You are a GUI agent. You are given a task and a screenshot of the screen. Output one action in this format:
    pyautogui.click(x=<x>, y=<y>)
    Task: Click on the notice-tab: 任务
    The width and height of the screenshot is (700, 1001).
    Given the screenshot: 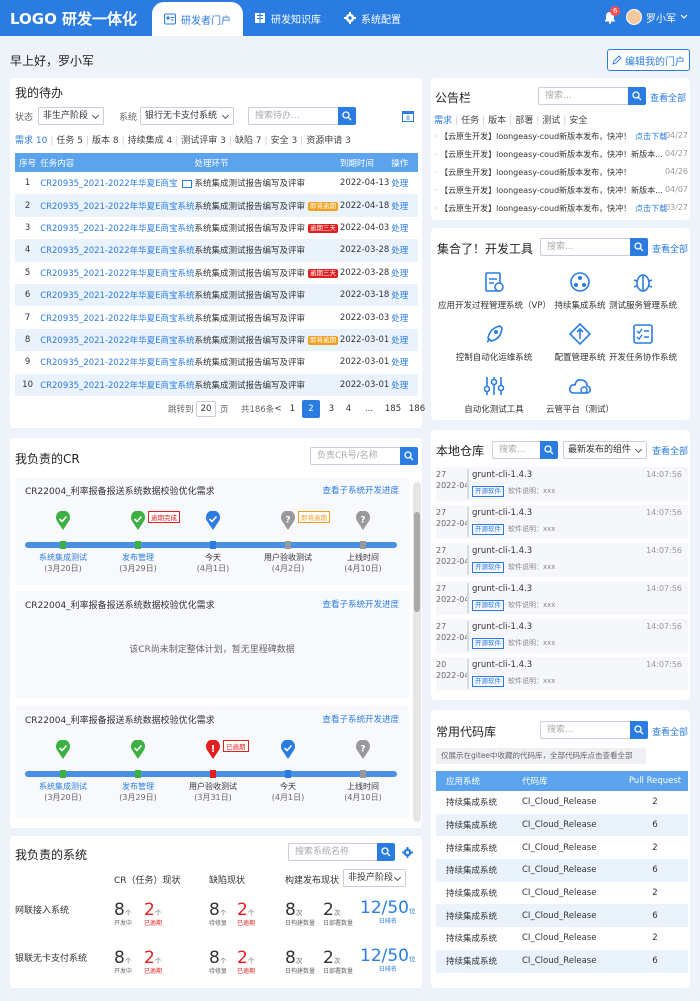 What is the action you would take?
    pyautogui.click(x=470, y=121)
    